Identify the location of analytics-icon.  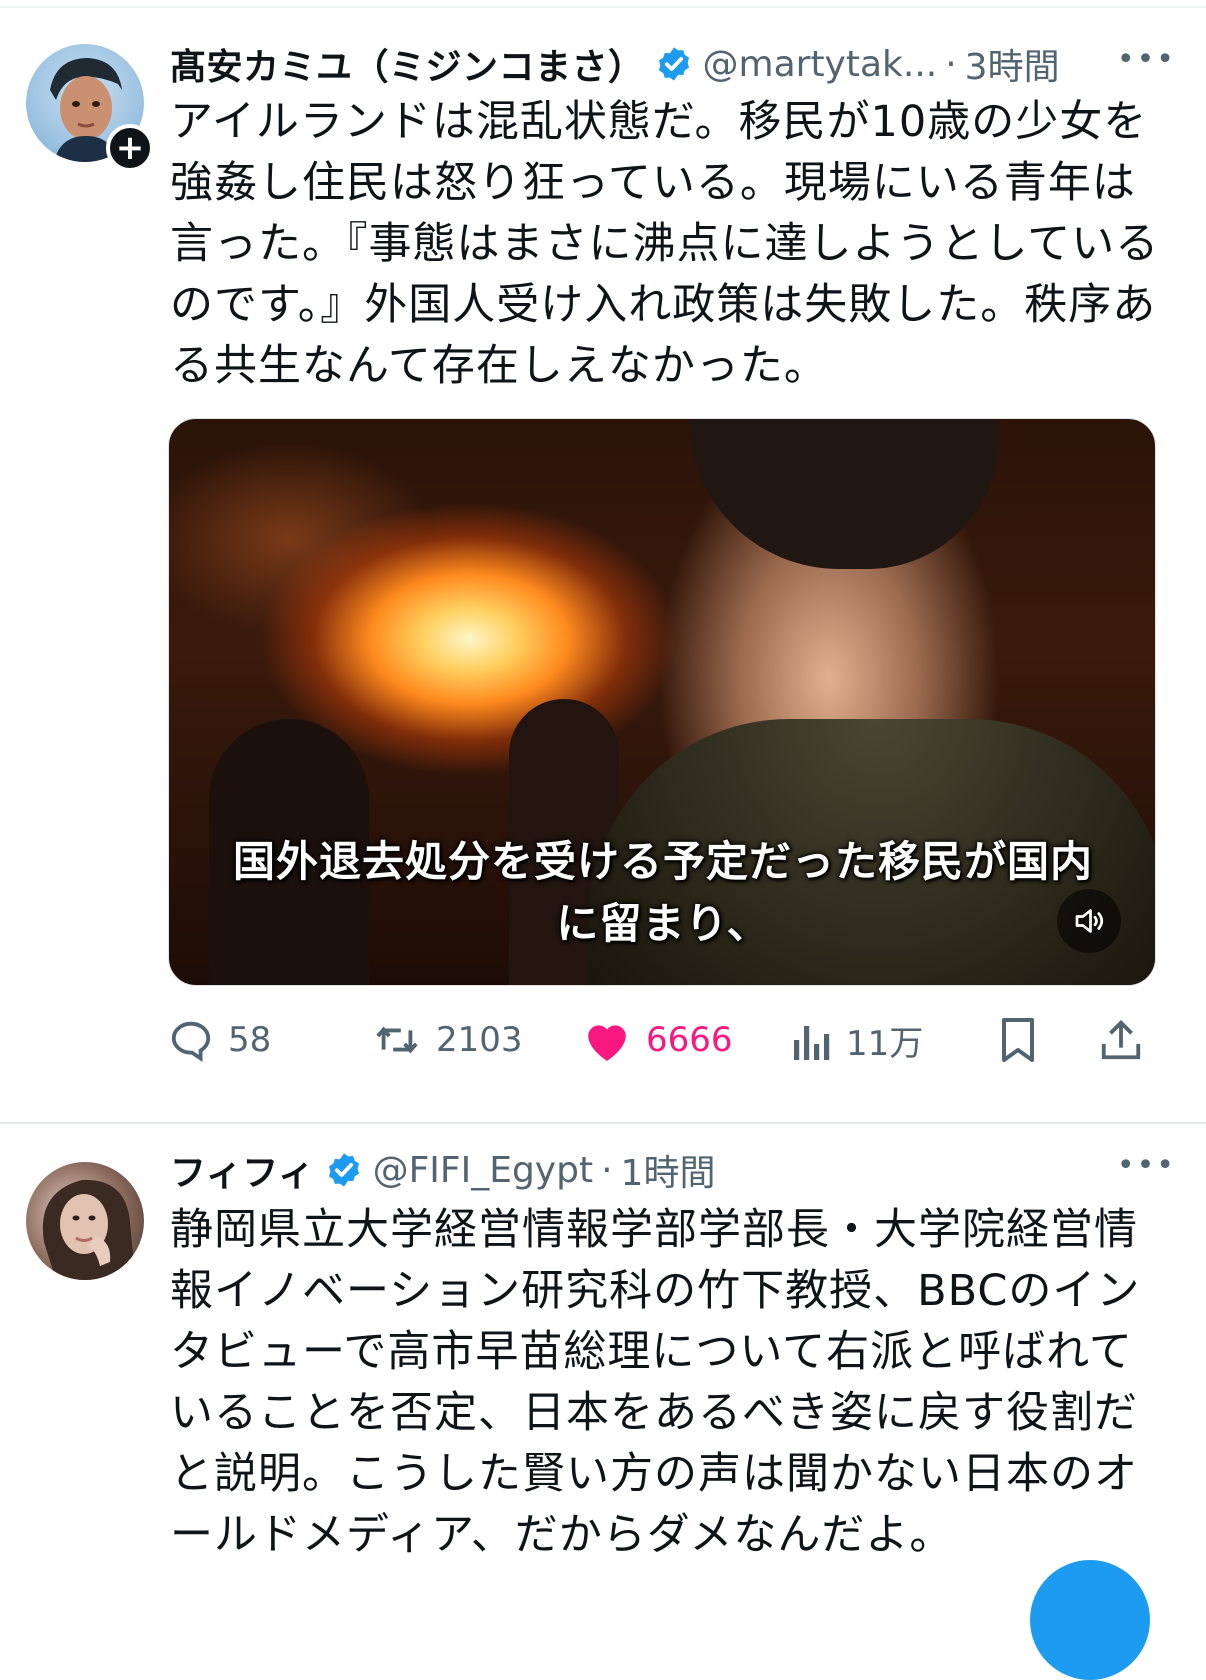
(812, 1043).